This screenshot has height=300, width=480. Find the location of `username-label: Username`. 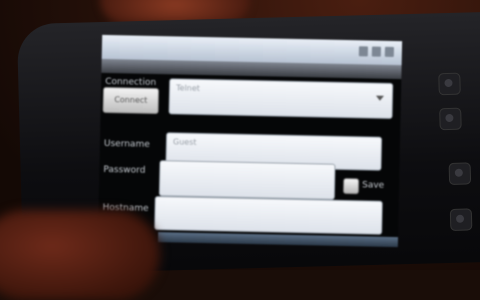

username-label: Username is located at coordinates (126, 144).